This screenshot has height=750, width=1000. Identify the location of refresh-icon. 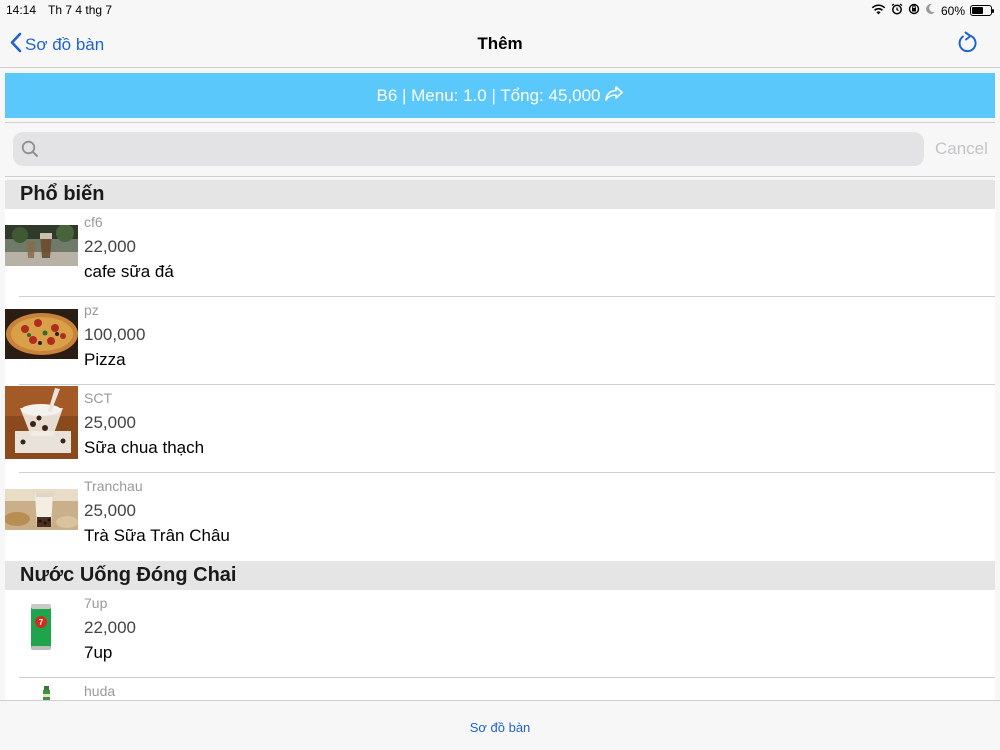
(968, 45).